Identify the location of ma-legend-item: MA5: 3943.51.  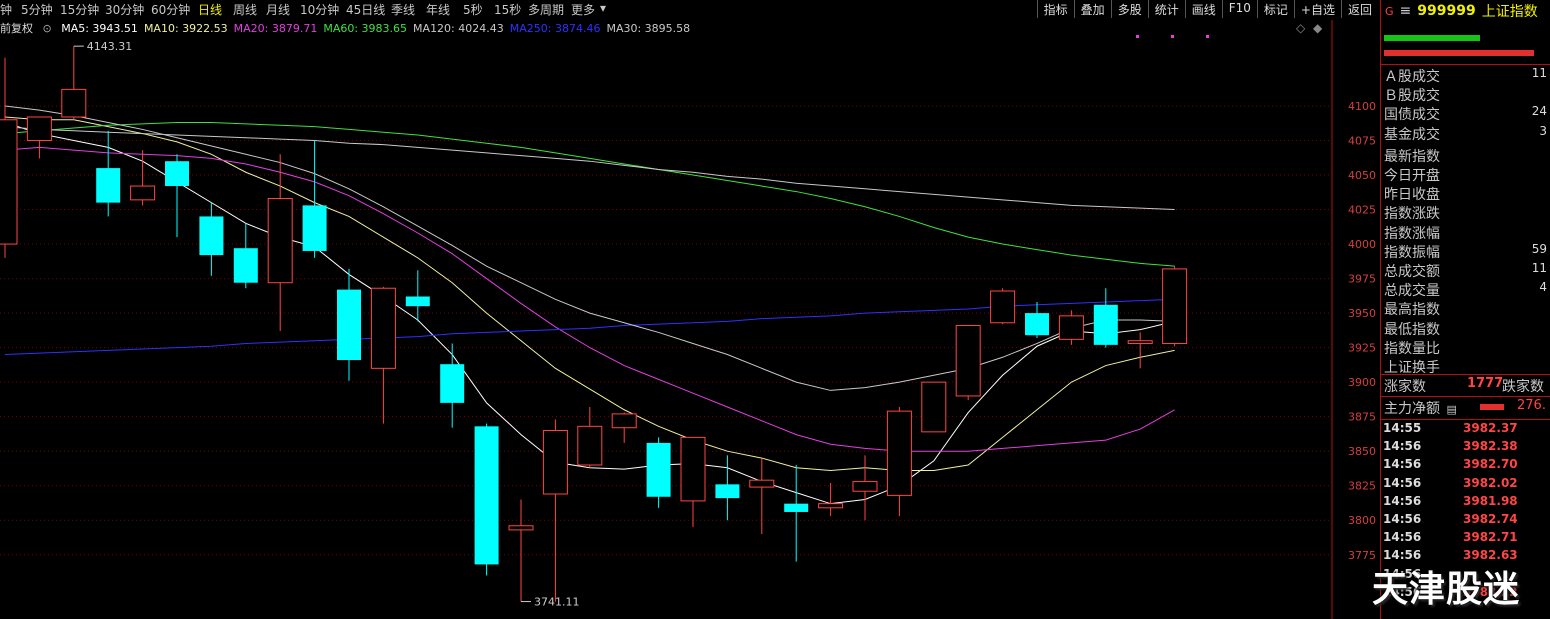
(99, 28).